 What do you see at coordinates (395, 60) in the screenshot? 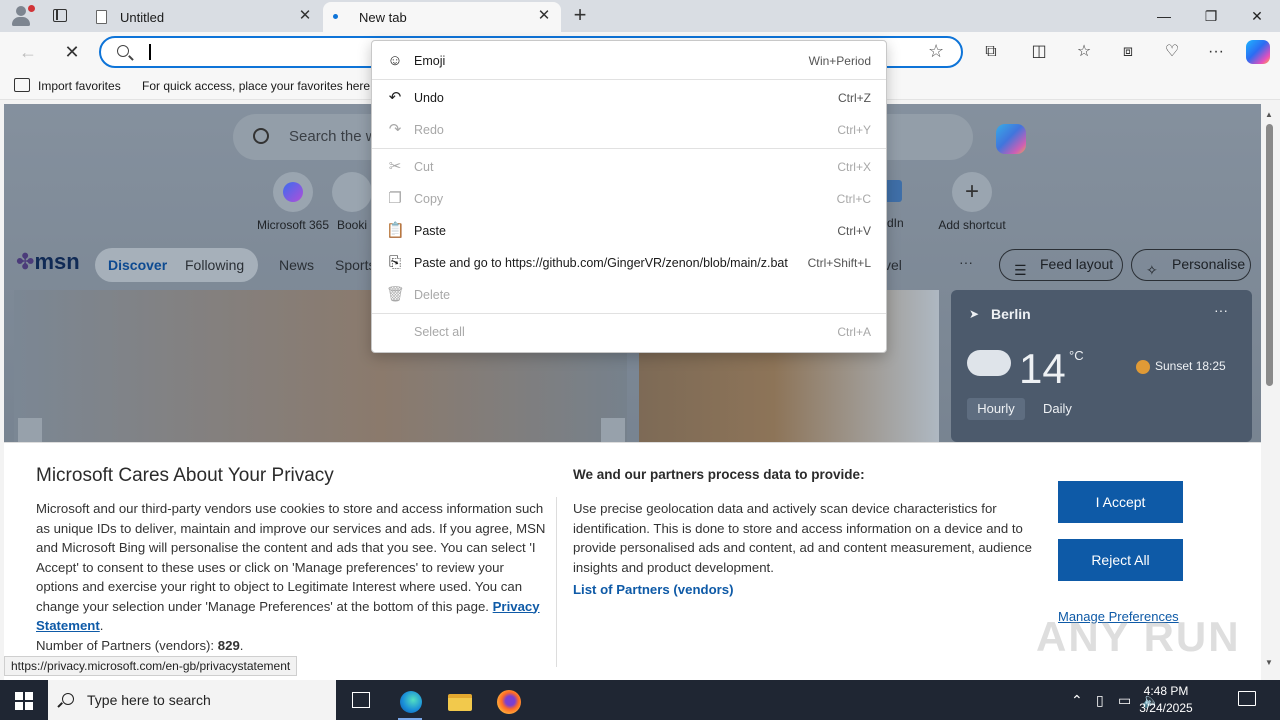
I see `emoji-icon: ☺` at bounding box center [395, 60].